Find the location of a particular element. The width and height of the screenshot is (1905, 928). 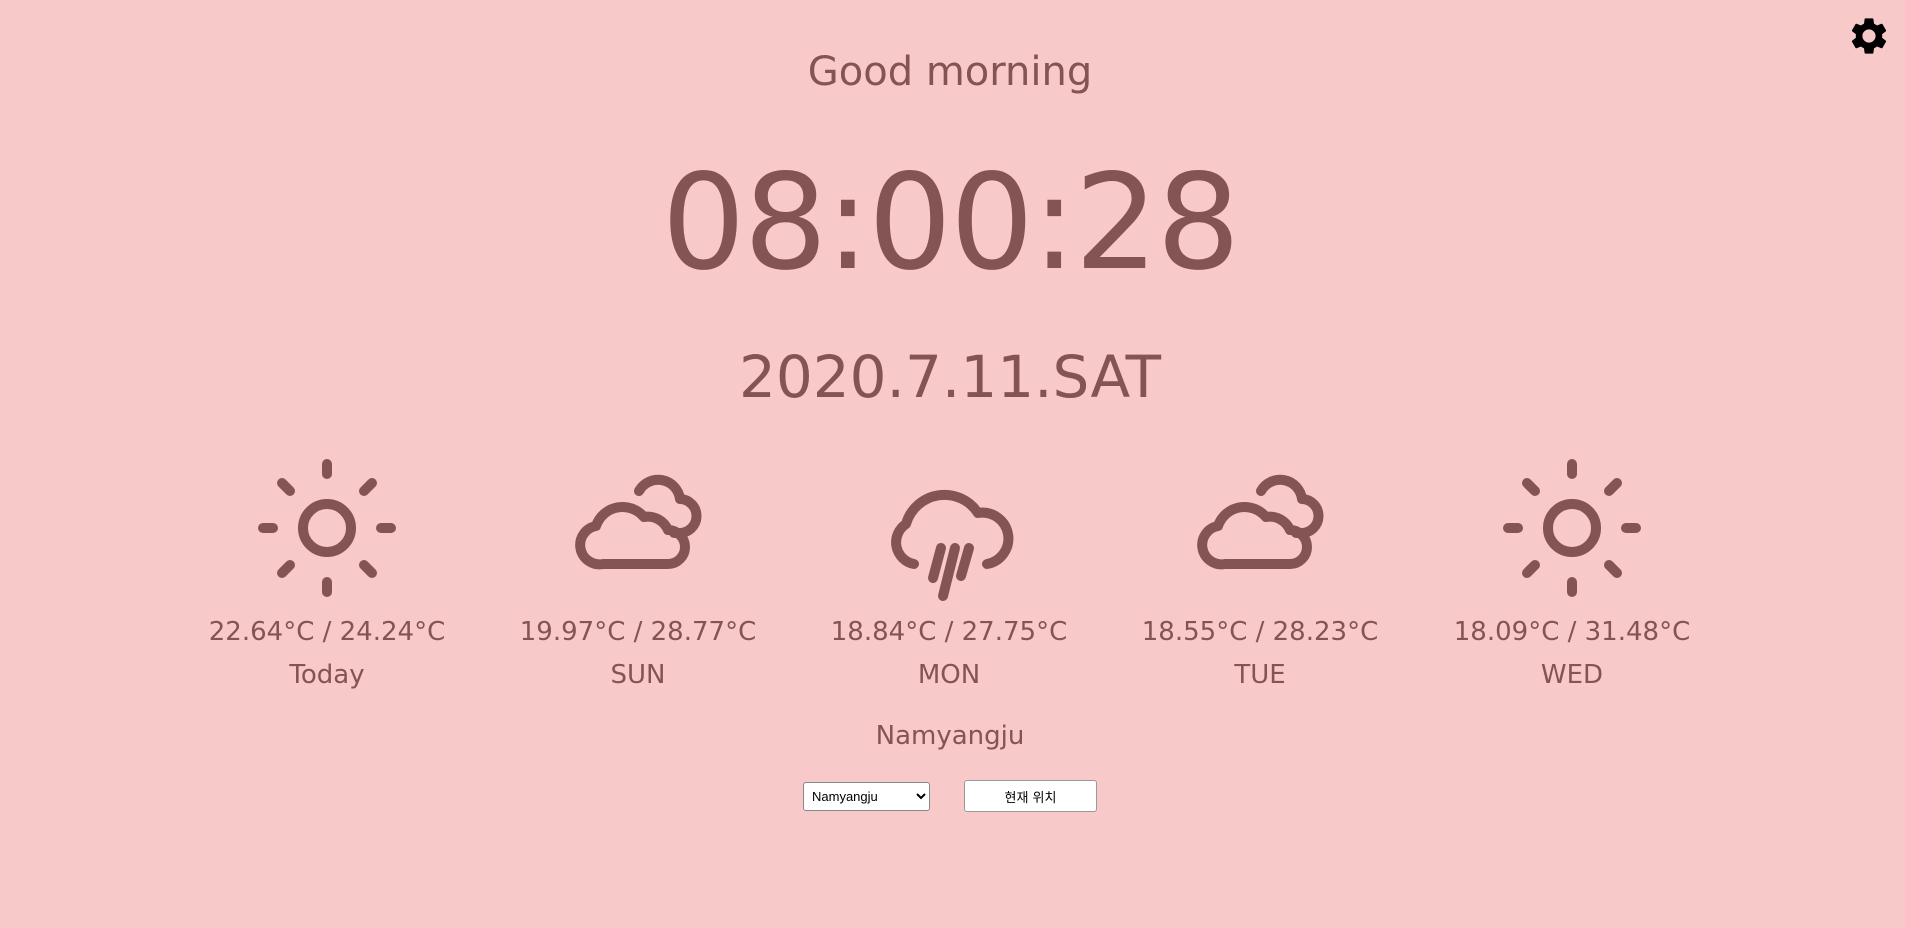

forecast-day: 18.09°C / 31.48°C WED is located at coordinates (1572, 572).